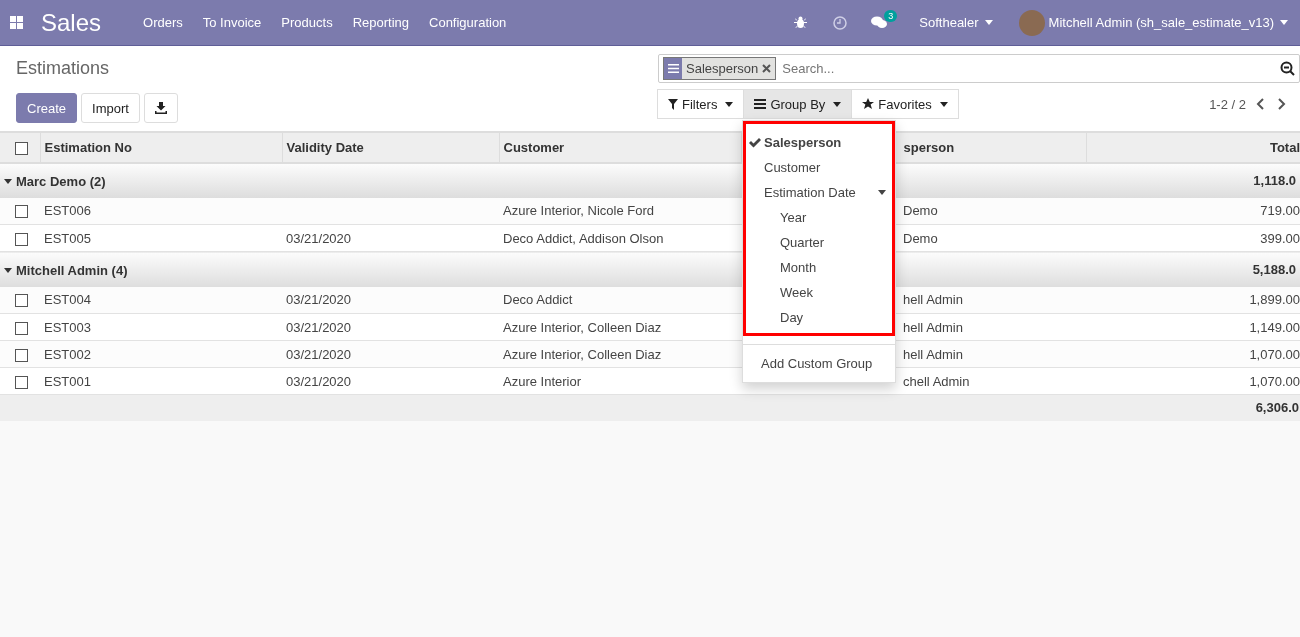 The width and height of the screenshot is (1300, 637). Describe the element at coordinates (720, 68) in the screenshot. I see `search-facet: Salesperson` at that location.